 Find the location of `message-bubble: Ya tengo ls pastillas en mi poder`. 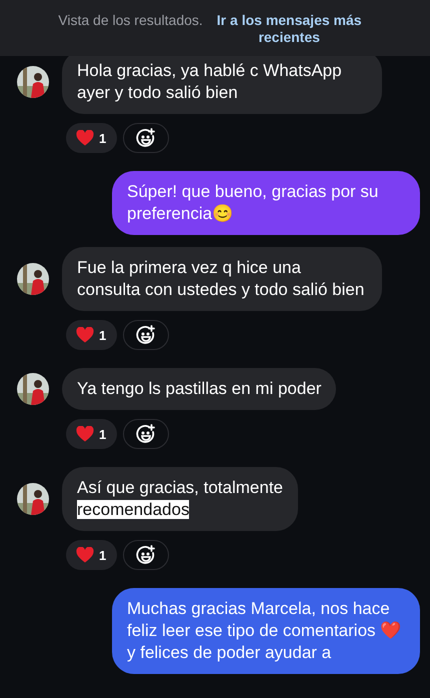

message-bubble: Ya tengo ls pastillas en mi poder is located at coordinates (199, 389).